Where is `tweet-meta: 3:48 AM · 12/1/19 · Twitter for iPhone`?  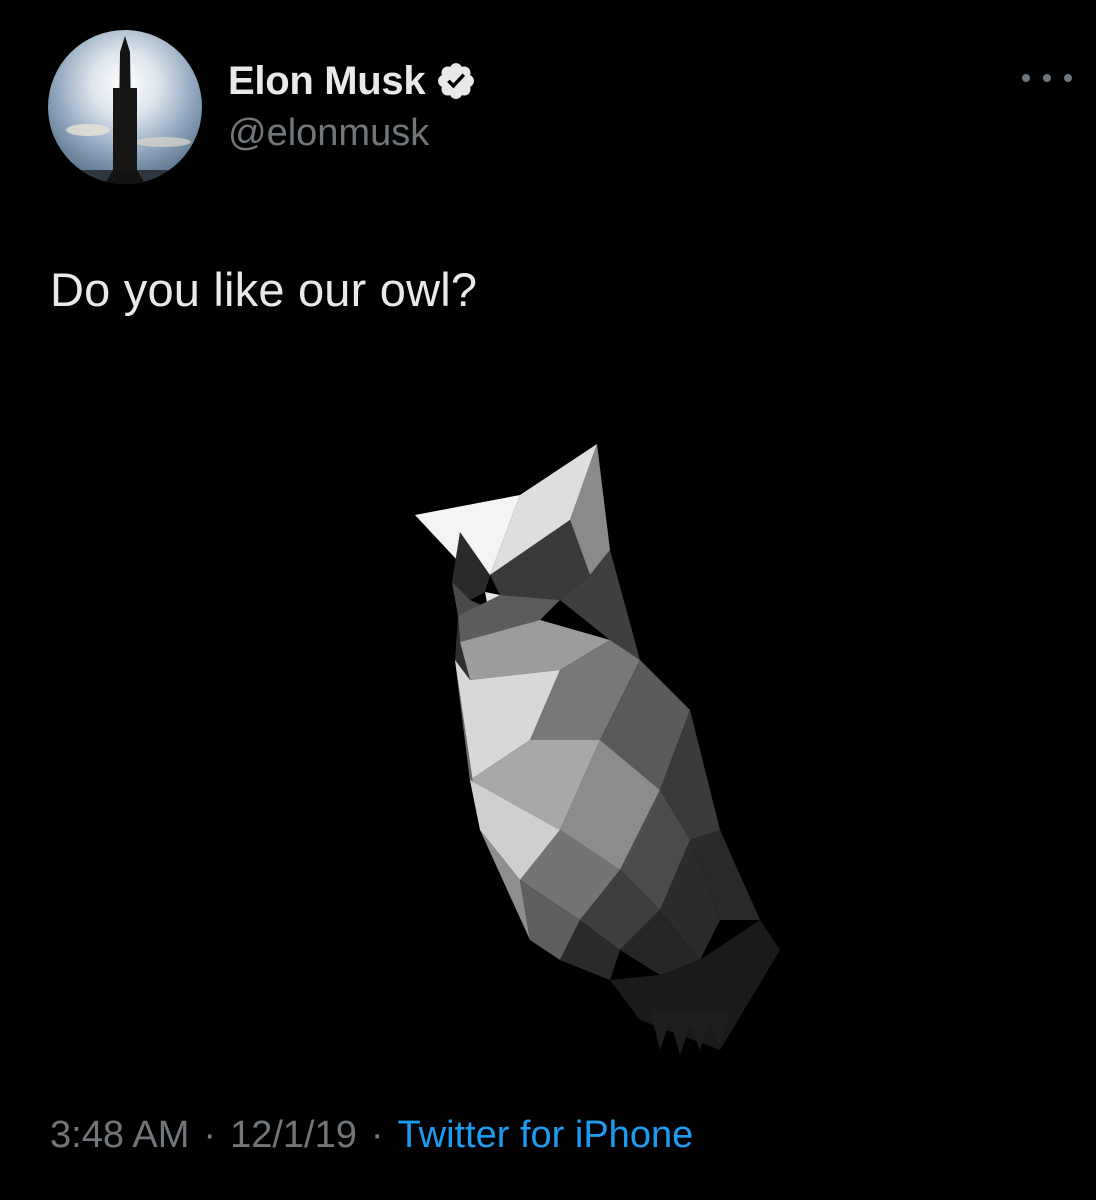
tweet-meta: 3:48 AM · 12/1/19 · Twitter for iPhone is located at coordinates (371, 1135).